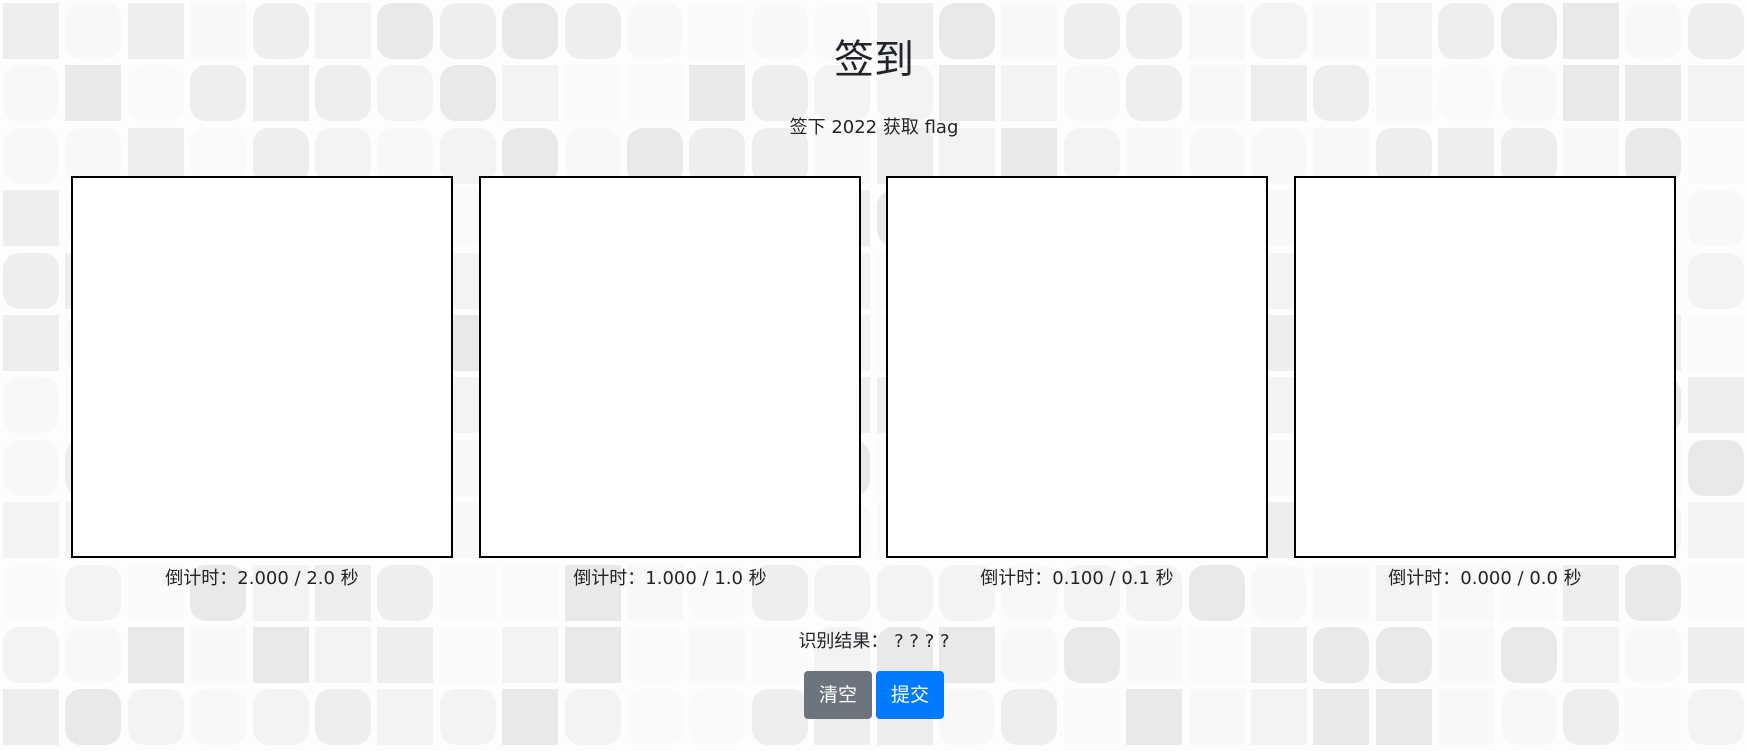 The height and width of the screenshot is (751, 1748). What do you see at coordinates (874, 127) in the screenshot?
I see `page-subtitle: 签下 2022 获取 flag` at bounding box center [874, 127].